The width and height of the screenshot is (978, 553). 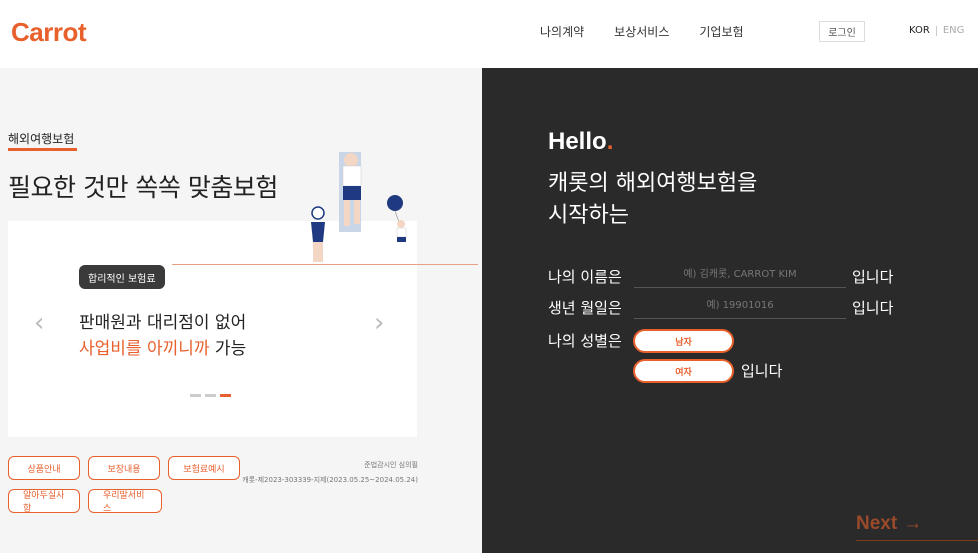 What do you see at coordinates (44, 501) in the screenshot?
I see `notice-button: 알아두실사항` at bounding box center [44, 501].